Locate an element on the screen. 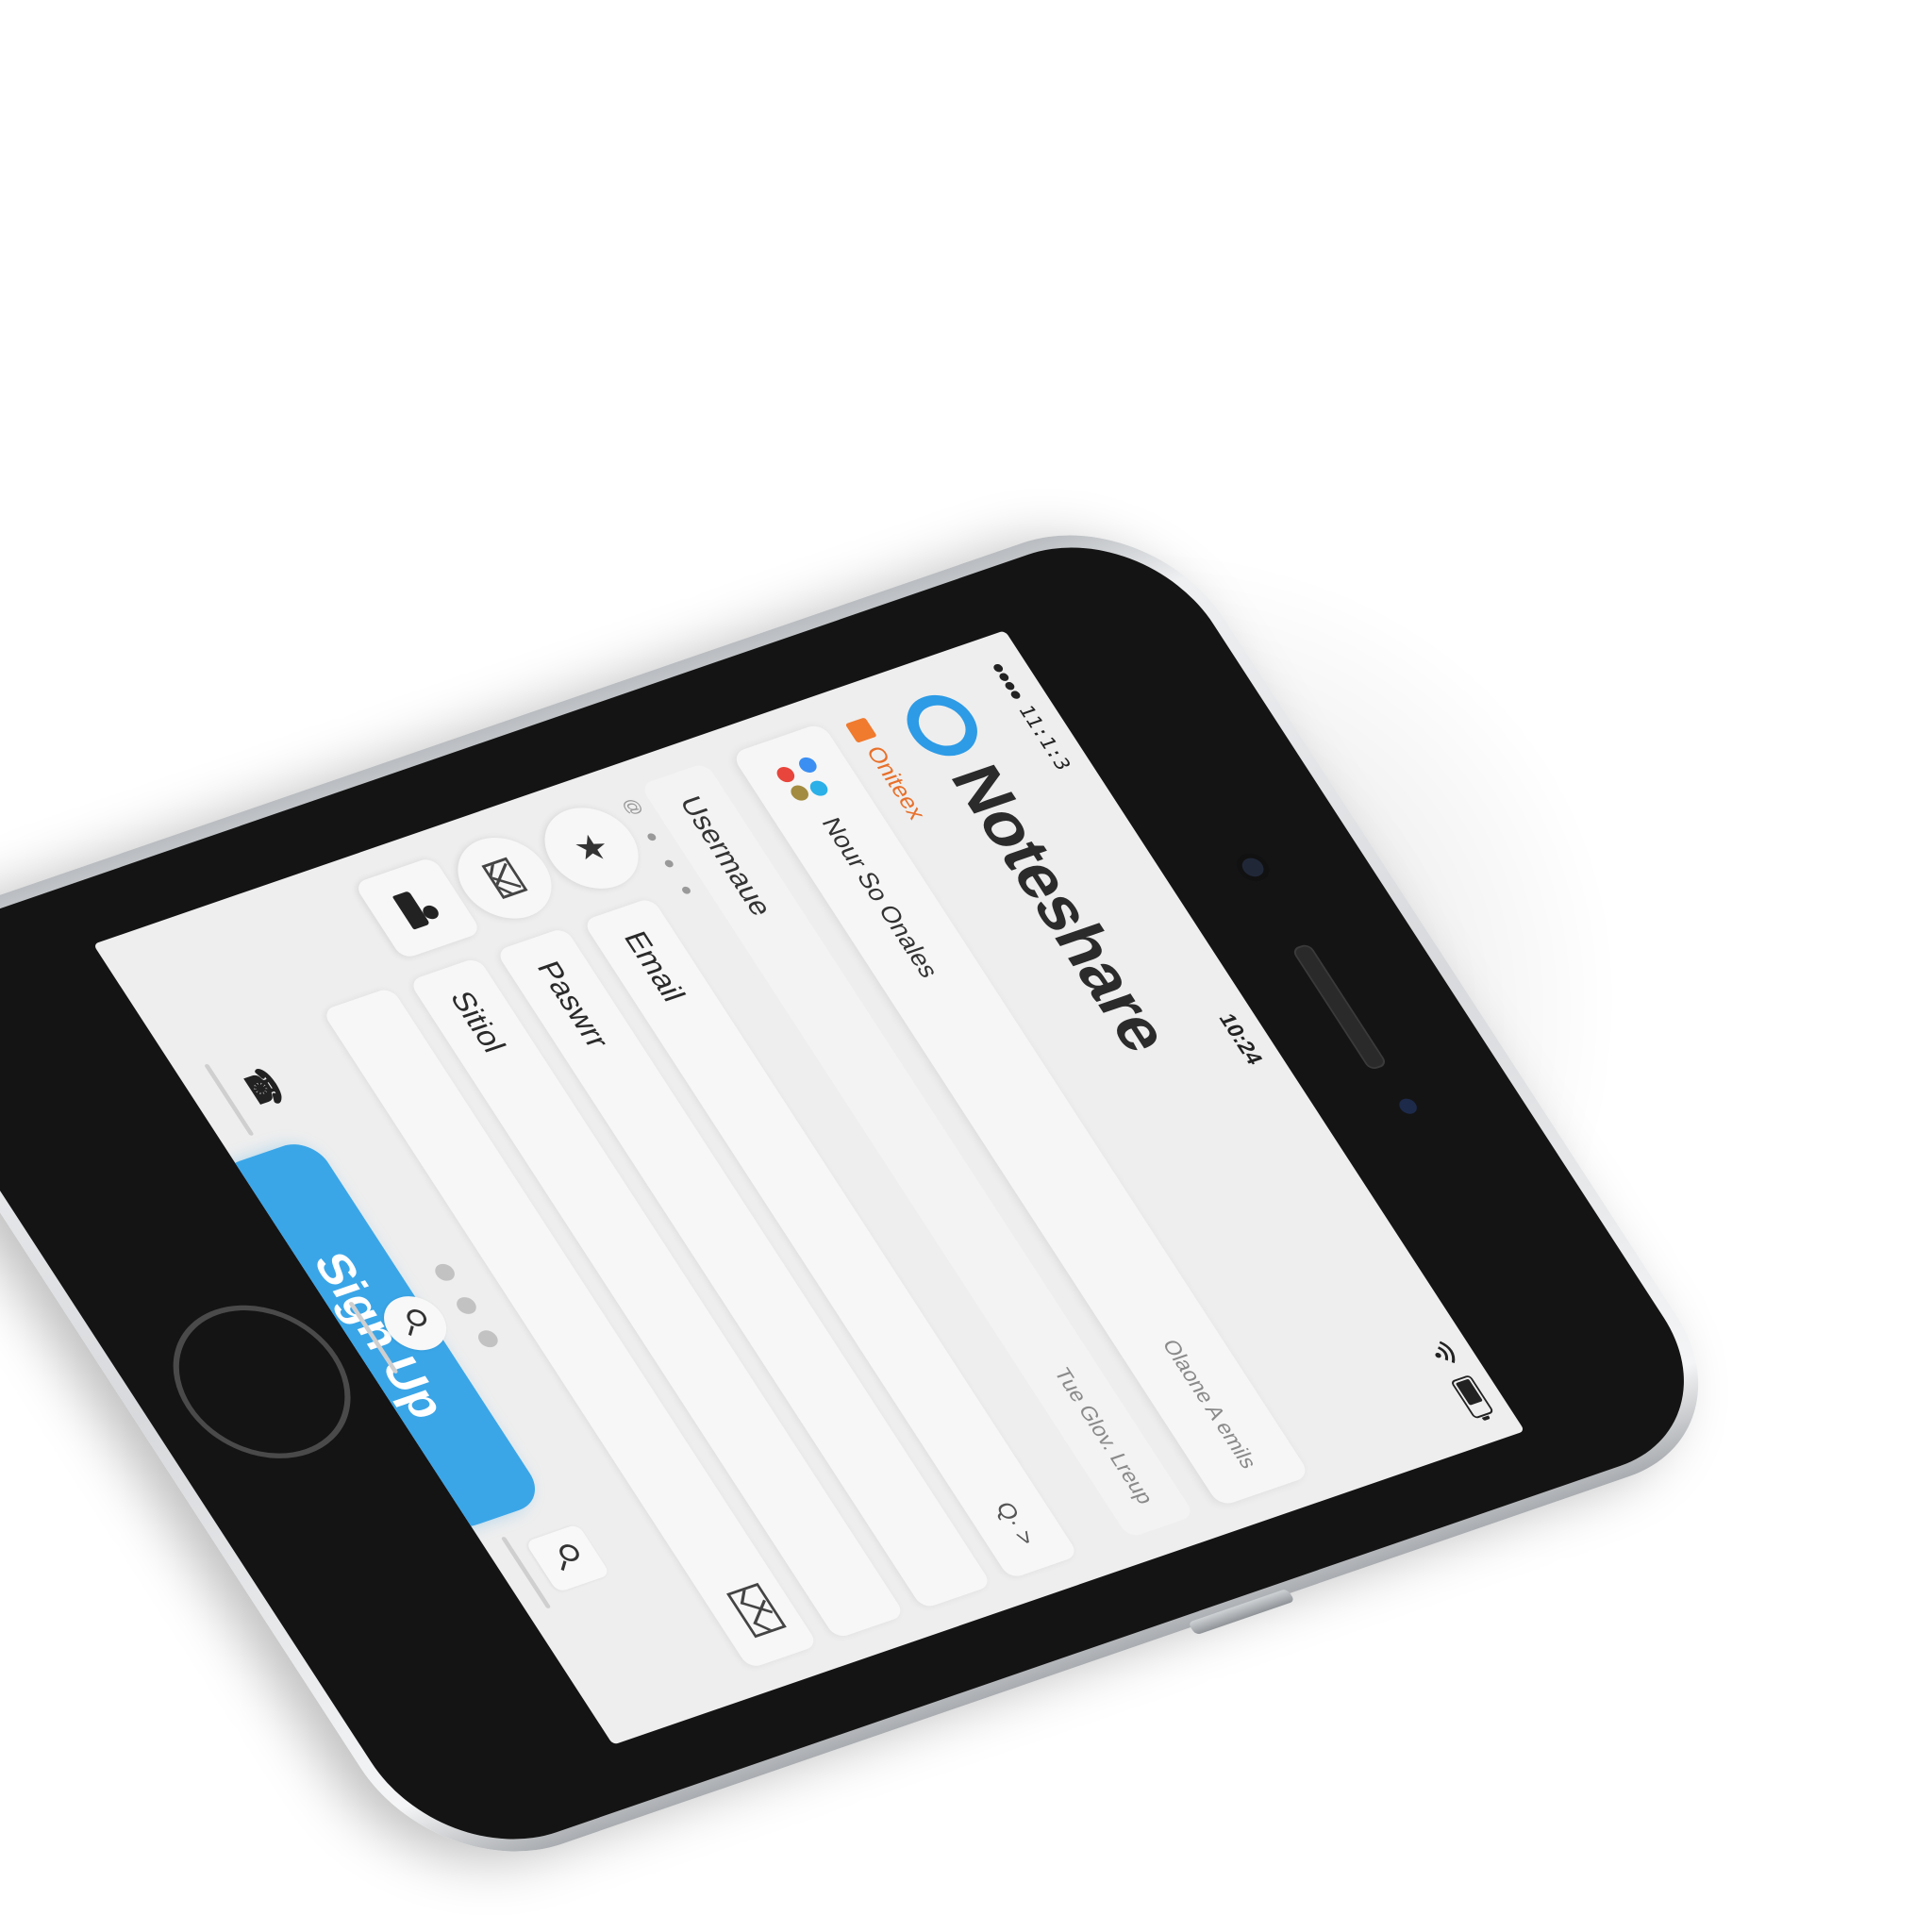  status-right is located at coordinates (1461, 1379).